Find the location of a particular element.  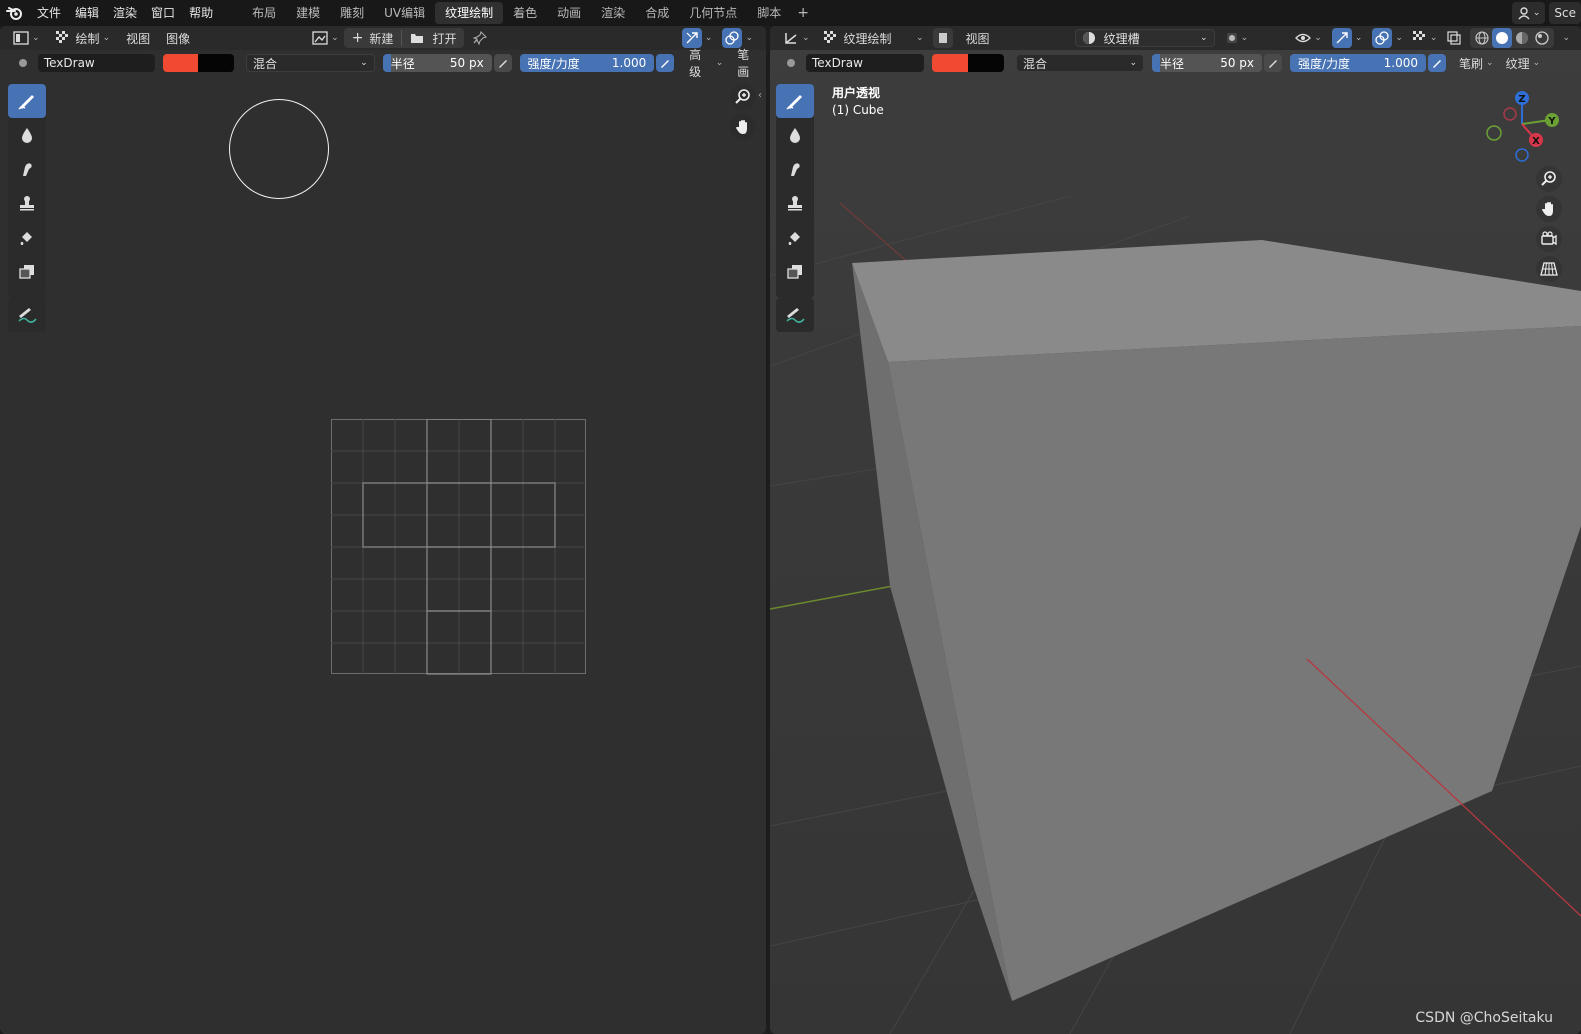

image-editor-header: ⌄ 绘制 ⌄ 视图 图像 ⌄ + 新建 打开 ⌄ ⌄ is located at coordinates (383, 38).